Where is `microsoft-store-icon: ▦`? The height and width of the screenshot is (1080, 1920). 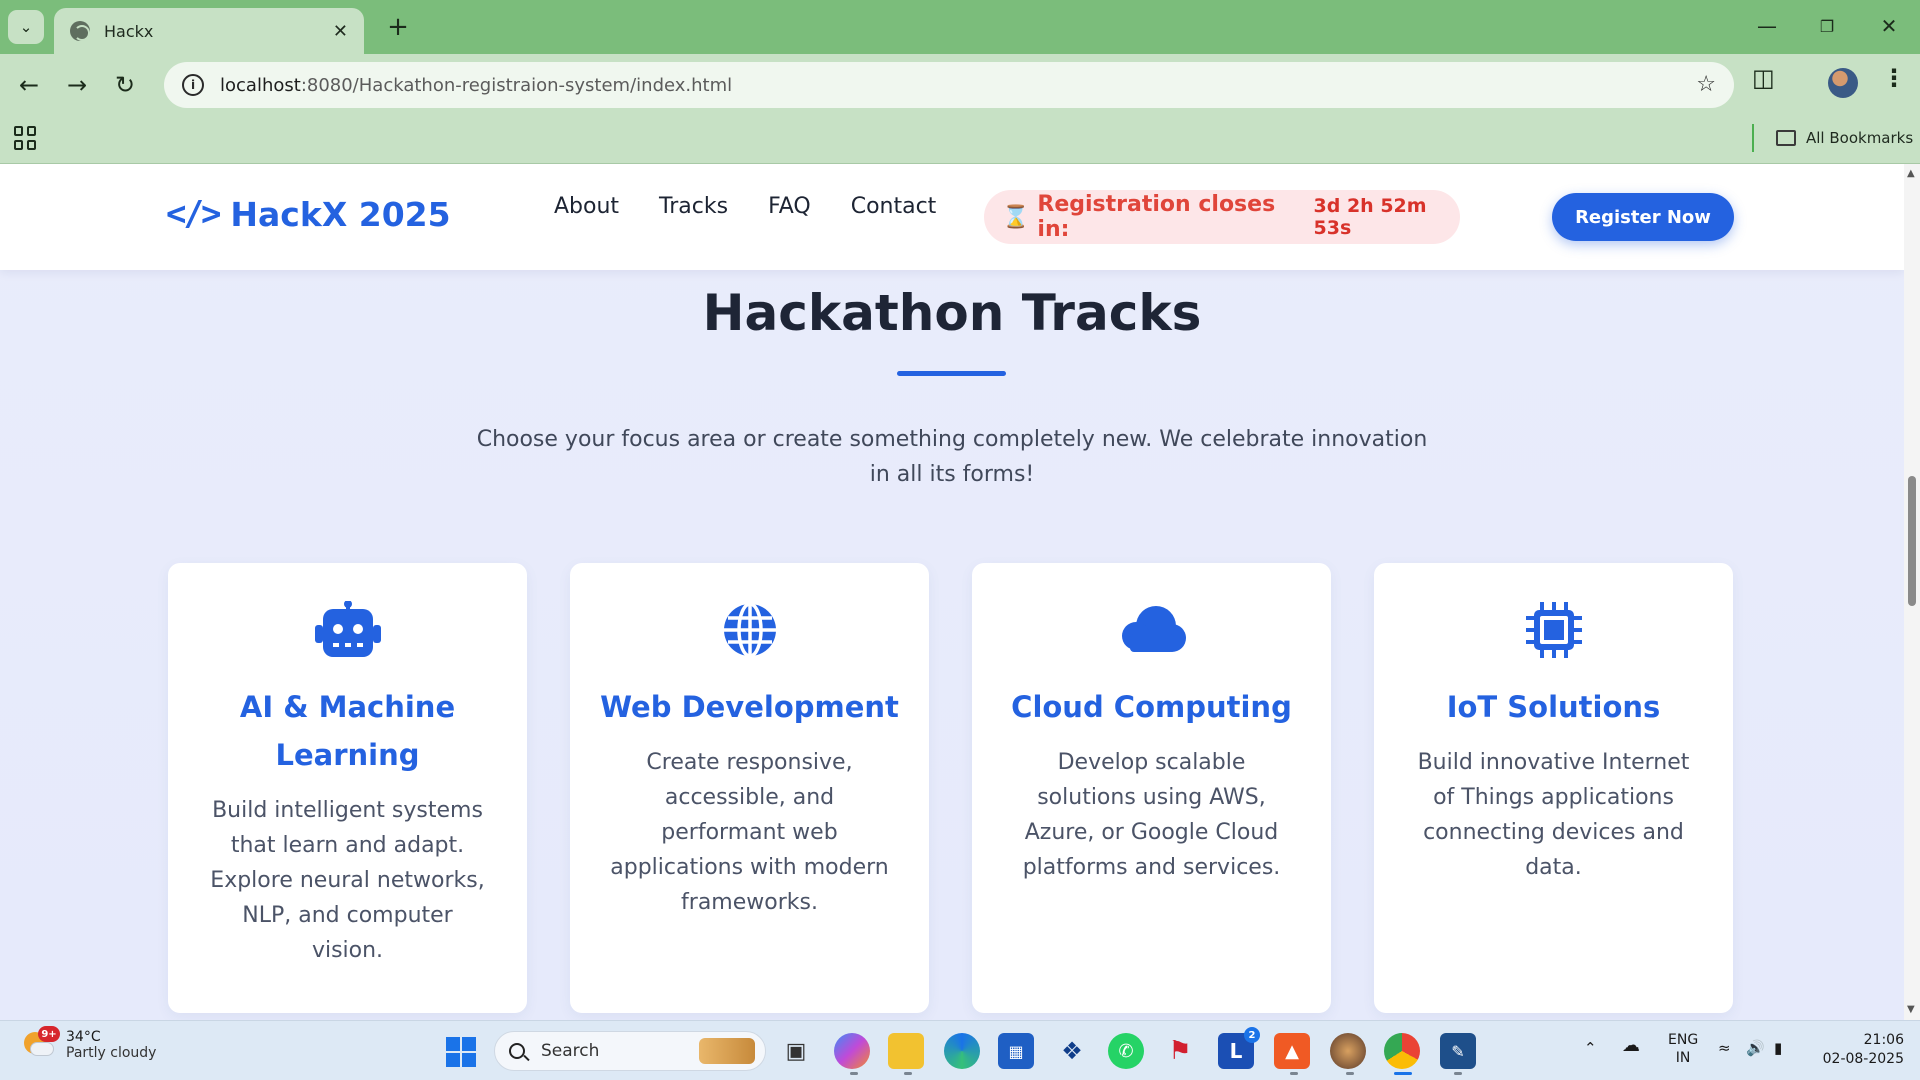
microsoft-store-icon: ▦ is located at coordinates (1016, 1051).